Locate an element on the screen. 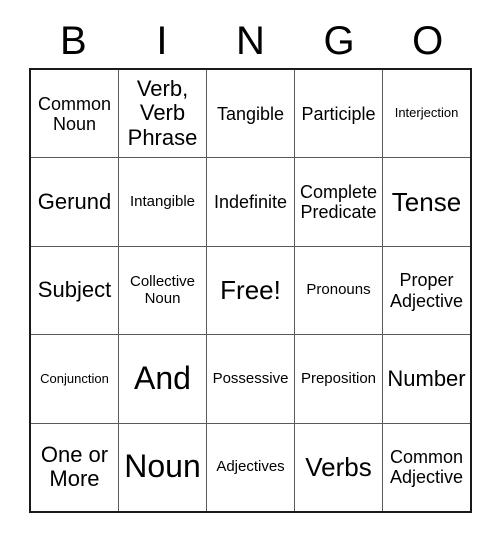  bingo-cell-label: Verb, Verb Phrase is located at coordinates (162, 113).